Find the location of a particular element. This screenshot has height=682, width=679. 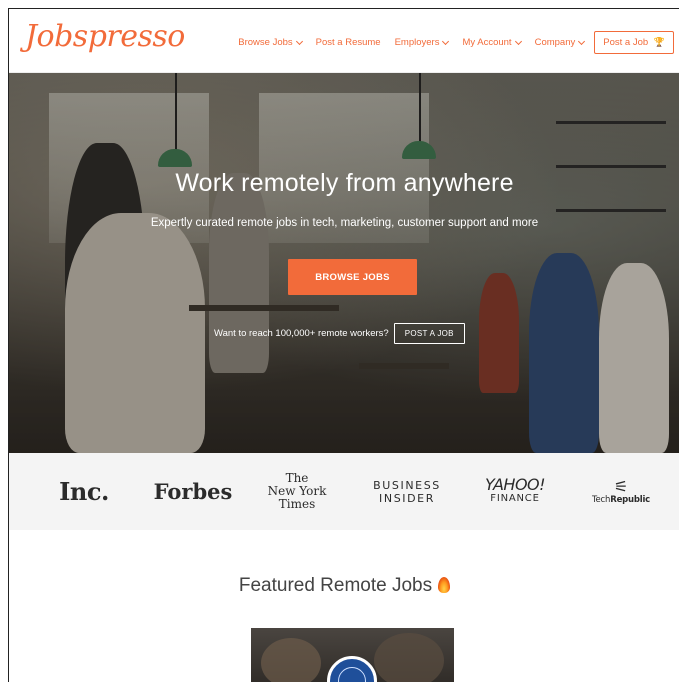

nav-post-resume-label: Post a Resume is located at coordinates (348, 42).